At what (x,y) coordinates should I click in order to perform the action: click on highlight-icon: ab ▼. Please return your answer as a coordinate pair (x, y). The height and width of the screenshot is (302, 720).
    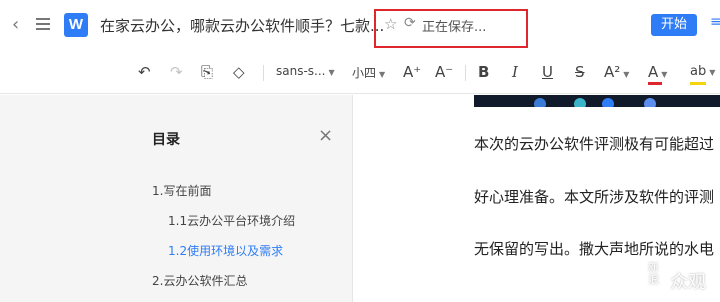
    Looking at the image, I should click on (702, 72).